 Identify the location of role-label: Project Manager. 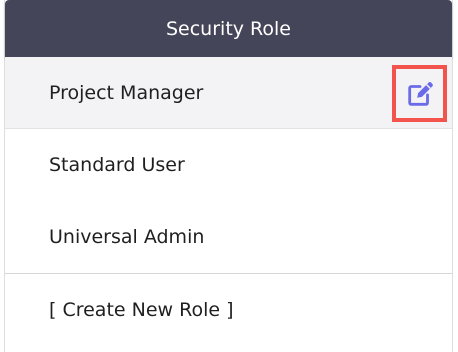
(126, 92).